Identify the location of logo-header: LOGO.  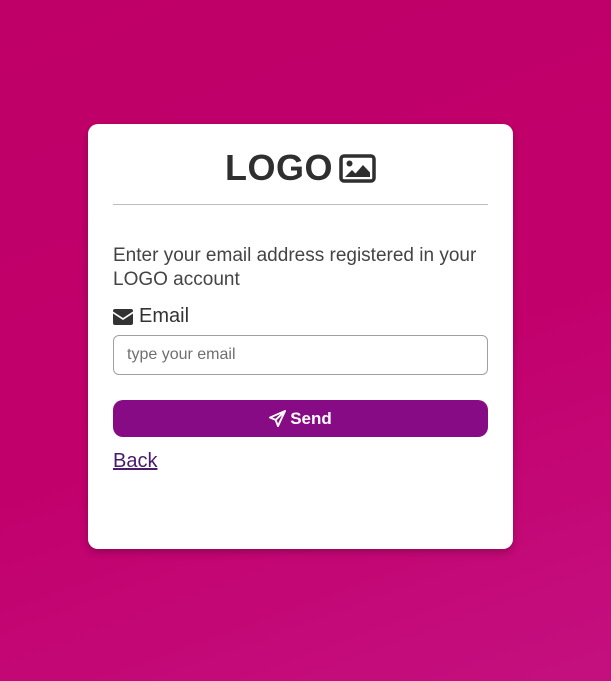
(300, 164).